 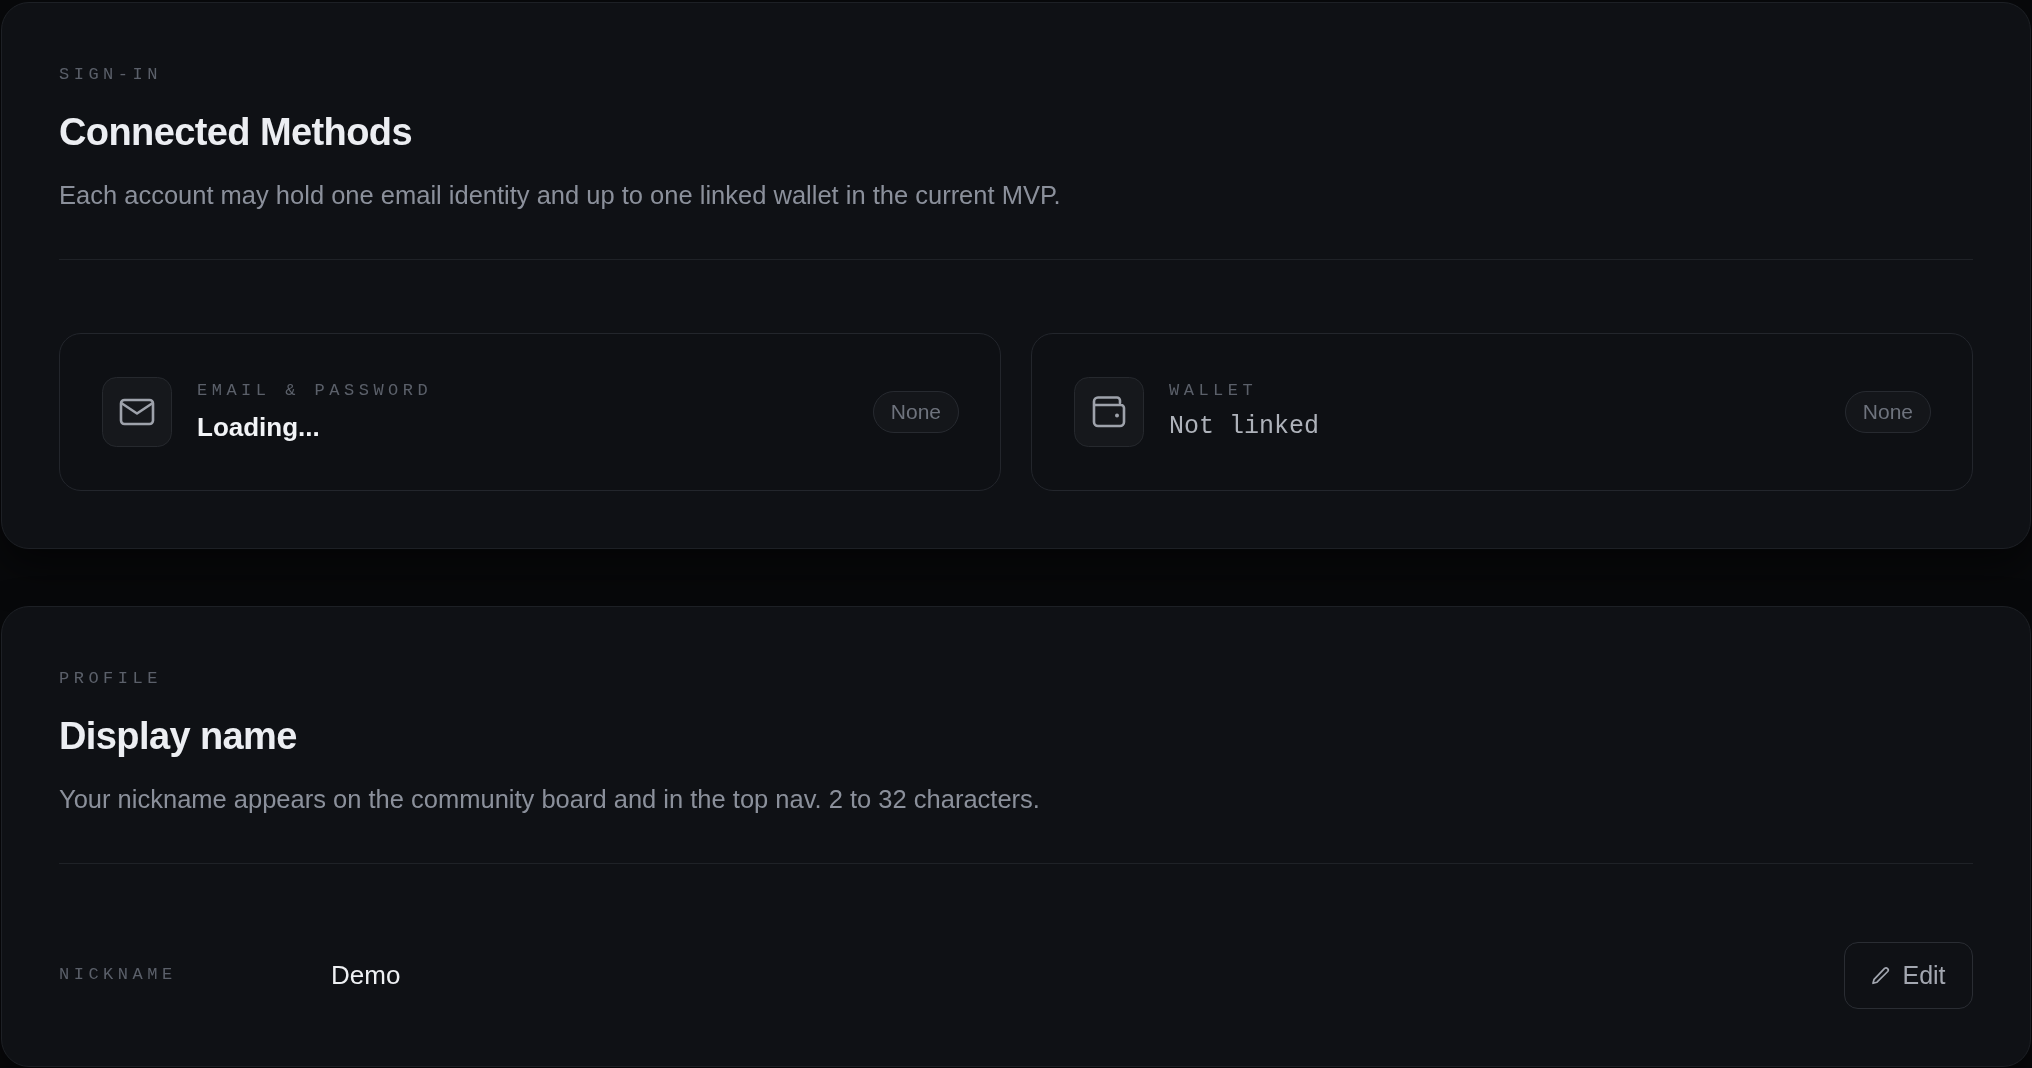 I want to click on method-label: EMAIL & PASSWORD, so click(x=315, y=391).